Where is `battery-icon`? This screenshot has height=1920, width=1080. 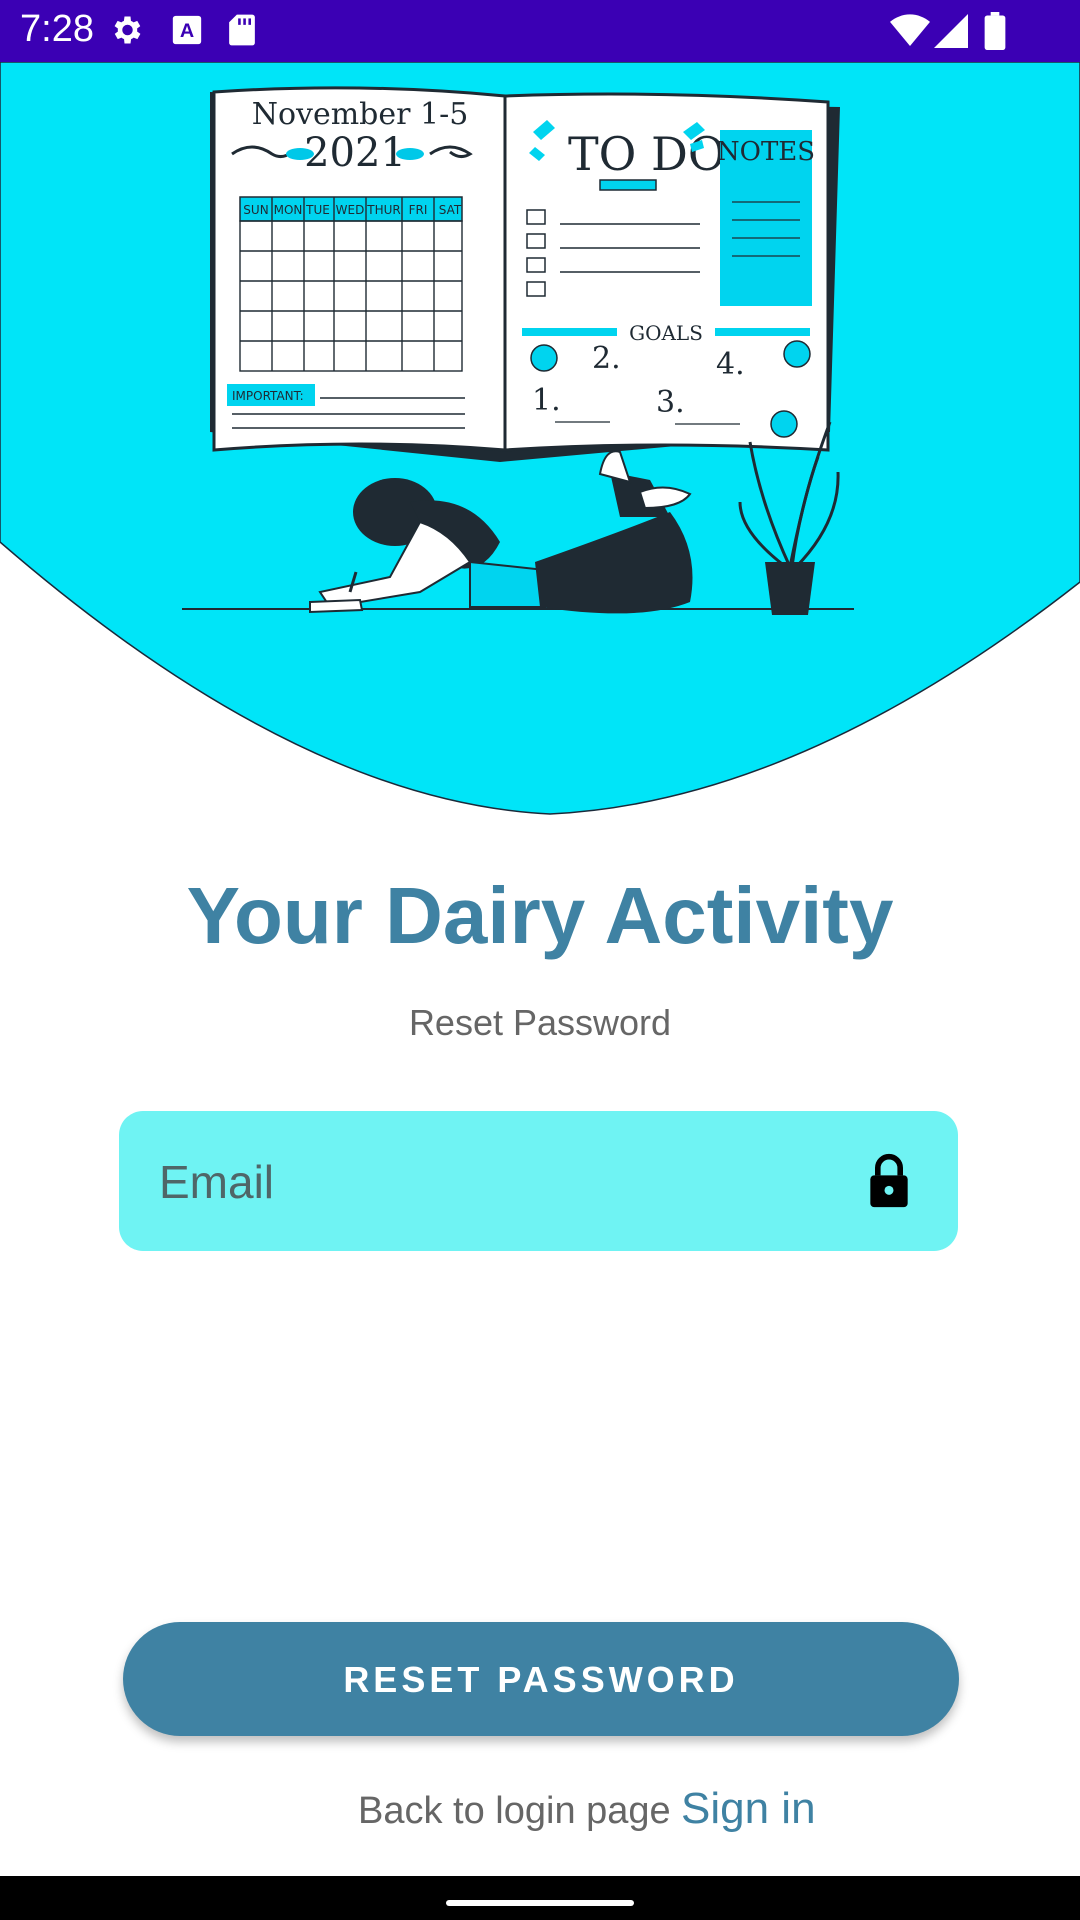 battery-icon is located at coordinates (995, 31).